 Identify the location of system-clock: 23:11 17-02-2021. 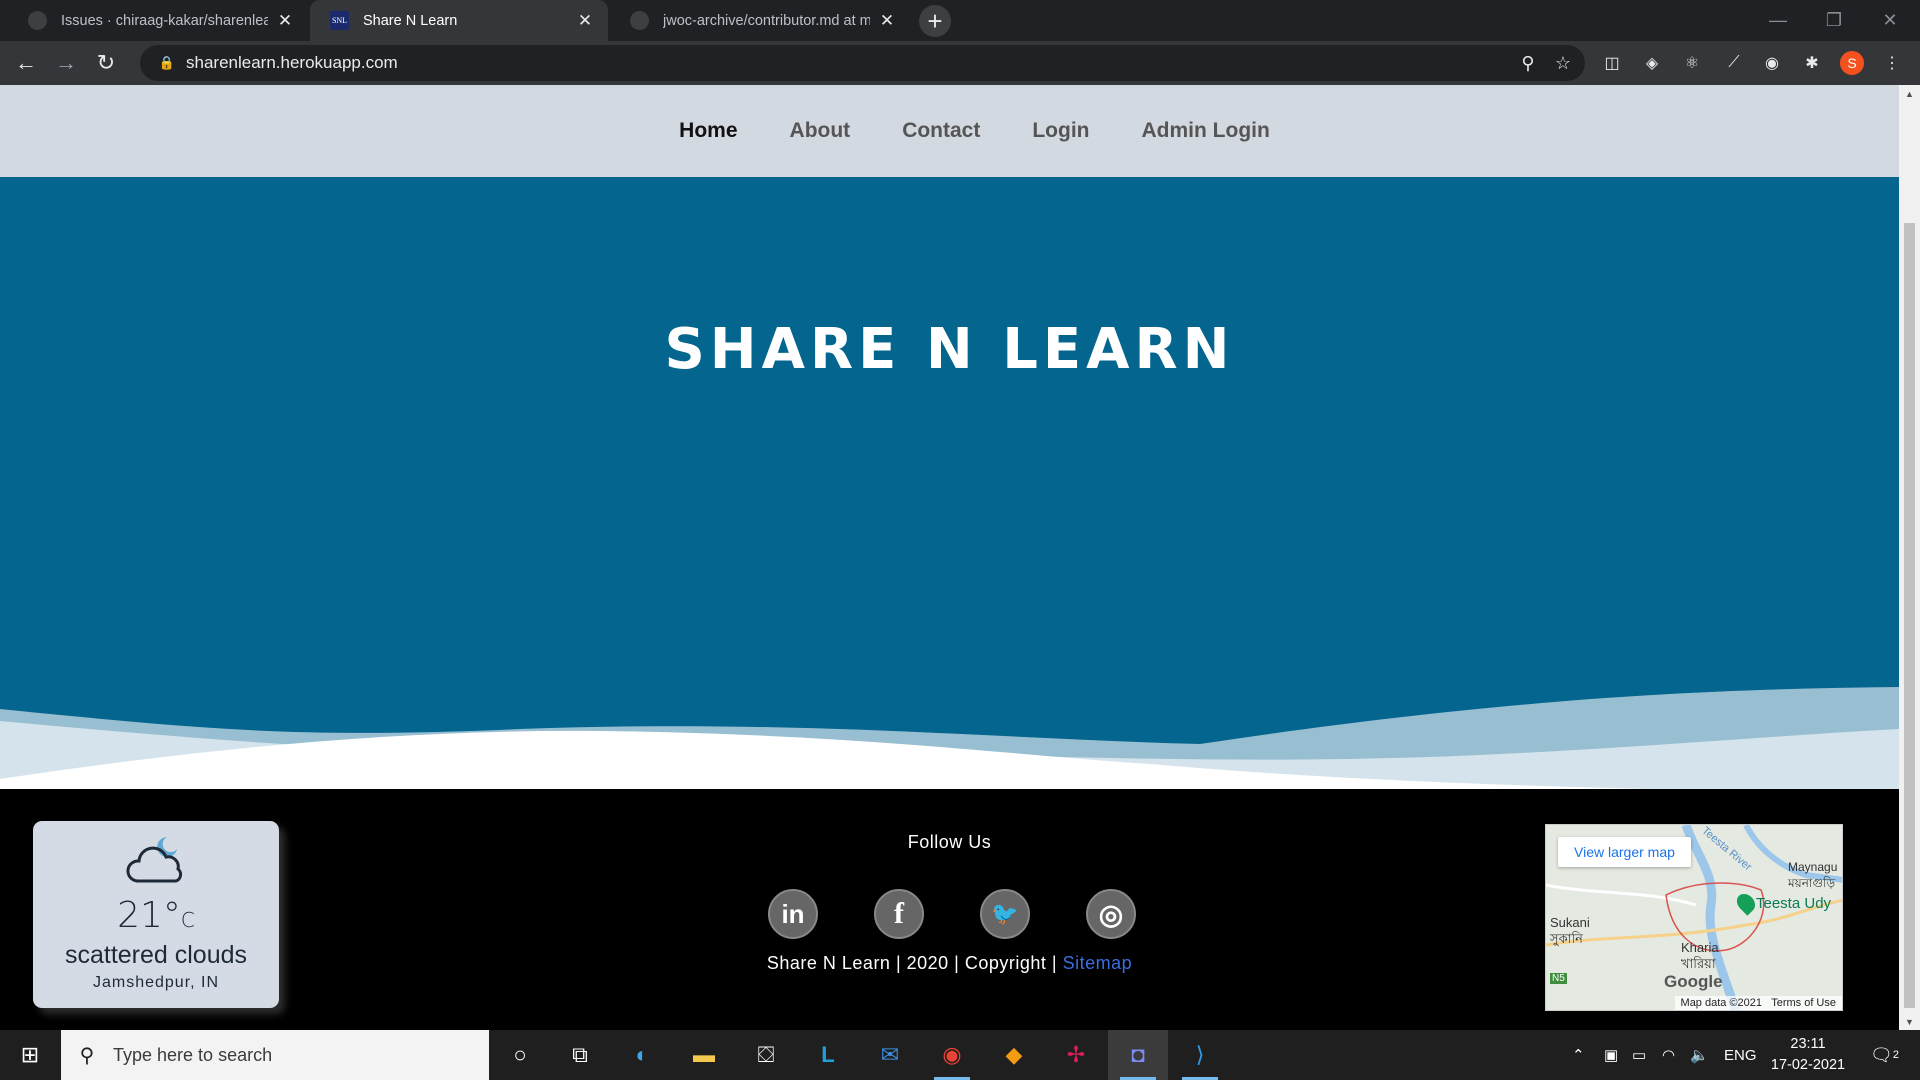
(1808, 1055).